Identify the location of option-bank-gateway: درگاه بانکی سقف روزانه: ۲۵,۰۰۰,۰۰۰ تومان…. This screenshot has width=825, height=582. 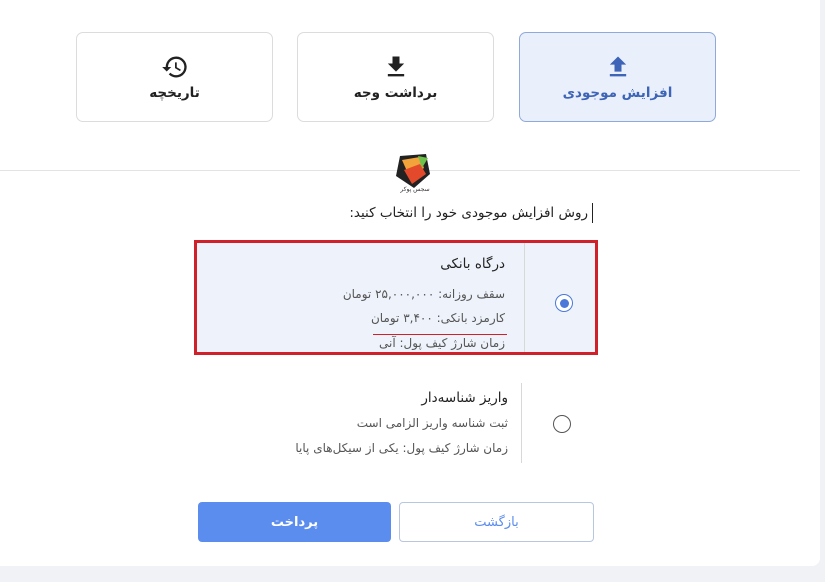
(396, 297).